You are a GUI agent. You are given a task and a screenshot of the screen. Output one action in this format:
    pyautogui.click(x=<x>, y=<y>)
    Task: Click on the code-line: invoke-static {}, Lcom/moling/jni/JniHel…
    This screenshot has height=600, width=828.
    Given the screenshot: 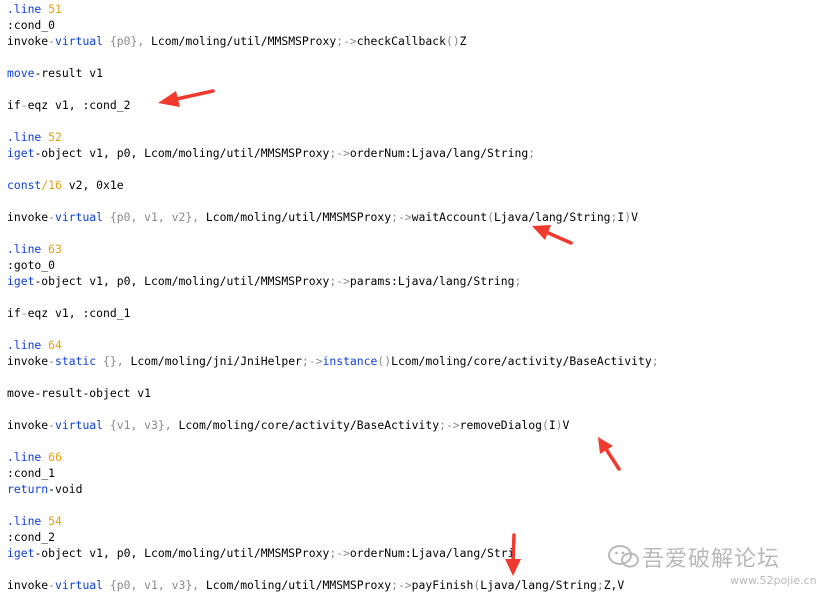 What is the action you would take?
    pyautogui.click(x=333, y=361)
    